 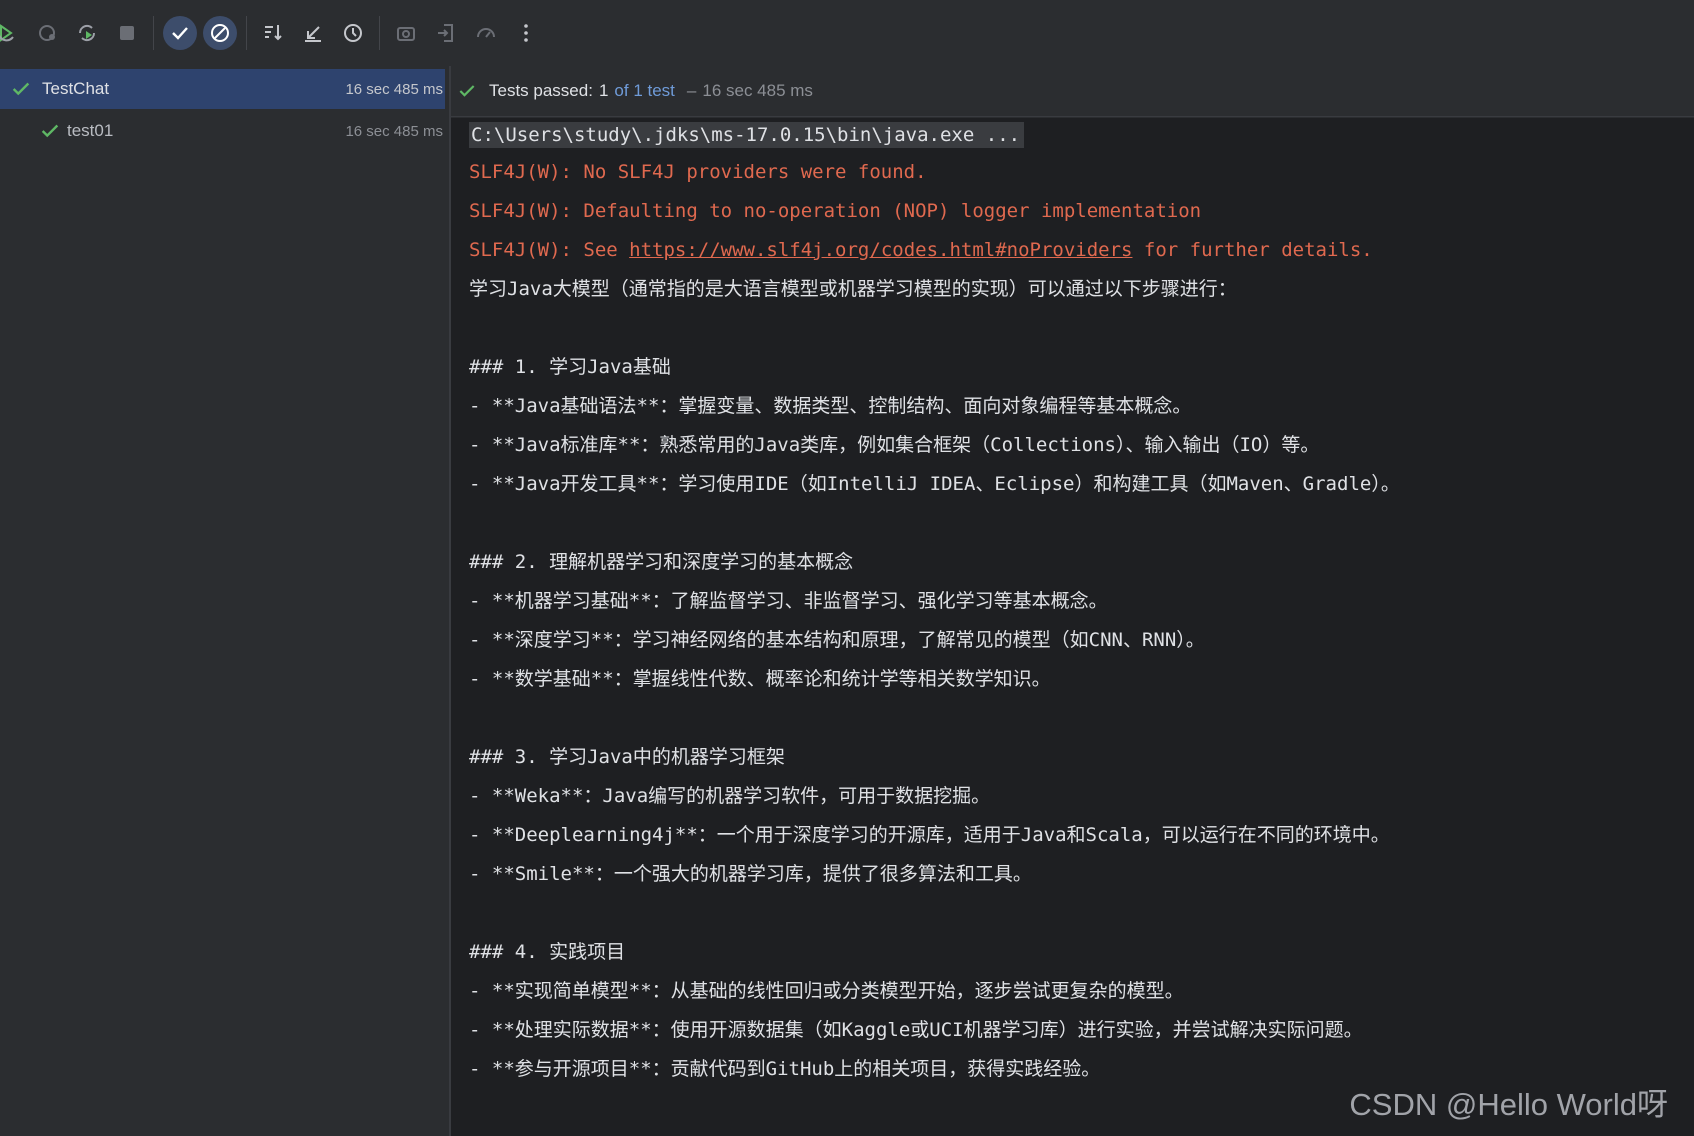 What do you see at coordinates (1508, 1104) in the screenshot?
I see `watermark: CSDN @Hello World呀` at bounding box center [1508, 1104].